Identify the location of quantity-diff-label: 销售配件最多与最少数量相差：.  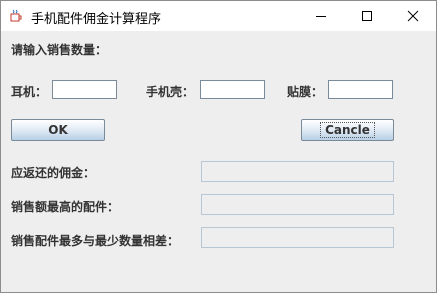
(95, 241).